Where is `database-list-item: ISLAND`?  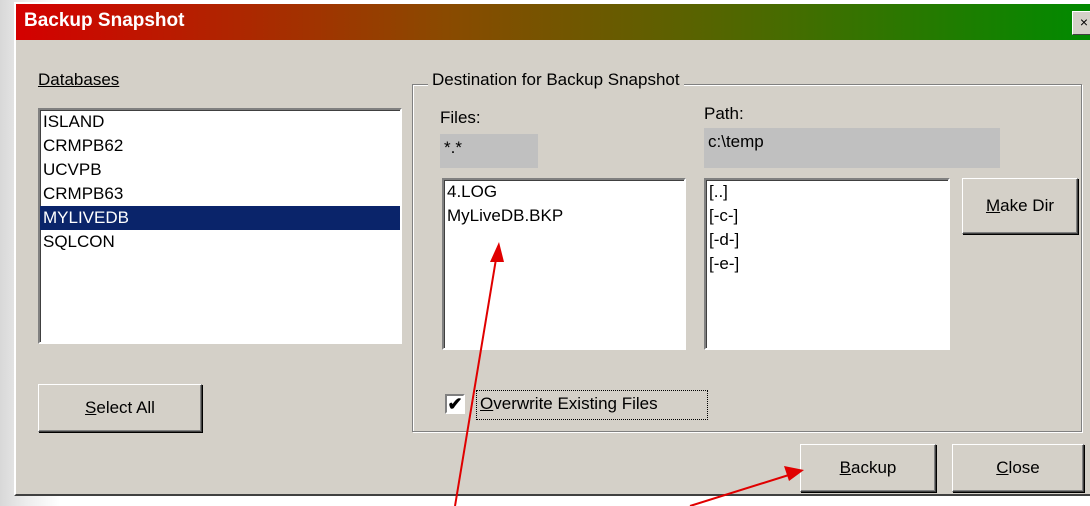 database-list-item: ISLAND is located at coordinates (220, 122).